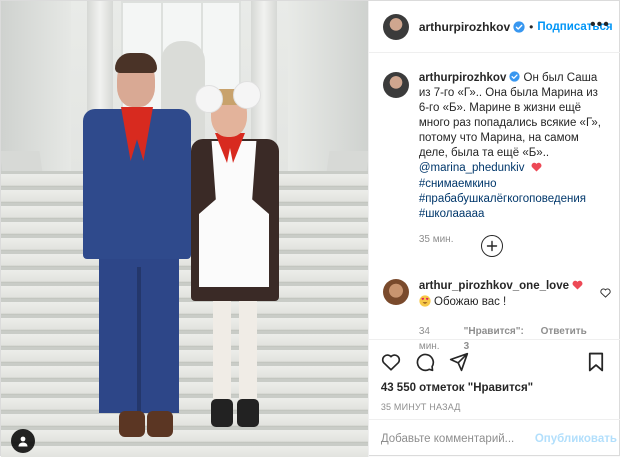 Image resolution: width=620 pixels, height=457 pixels. I want to click on action-icons-row, so click(494, 362).